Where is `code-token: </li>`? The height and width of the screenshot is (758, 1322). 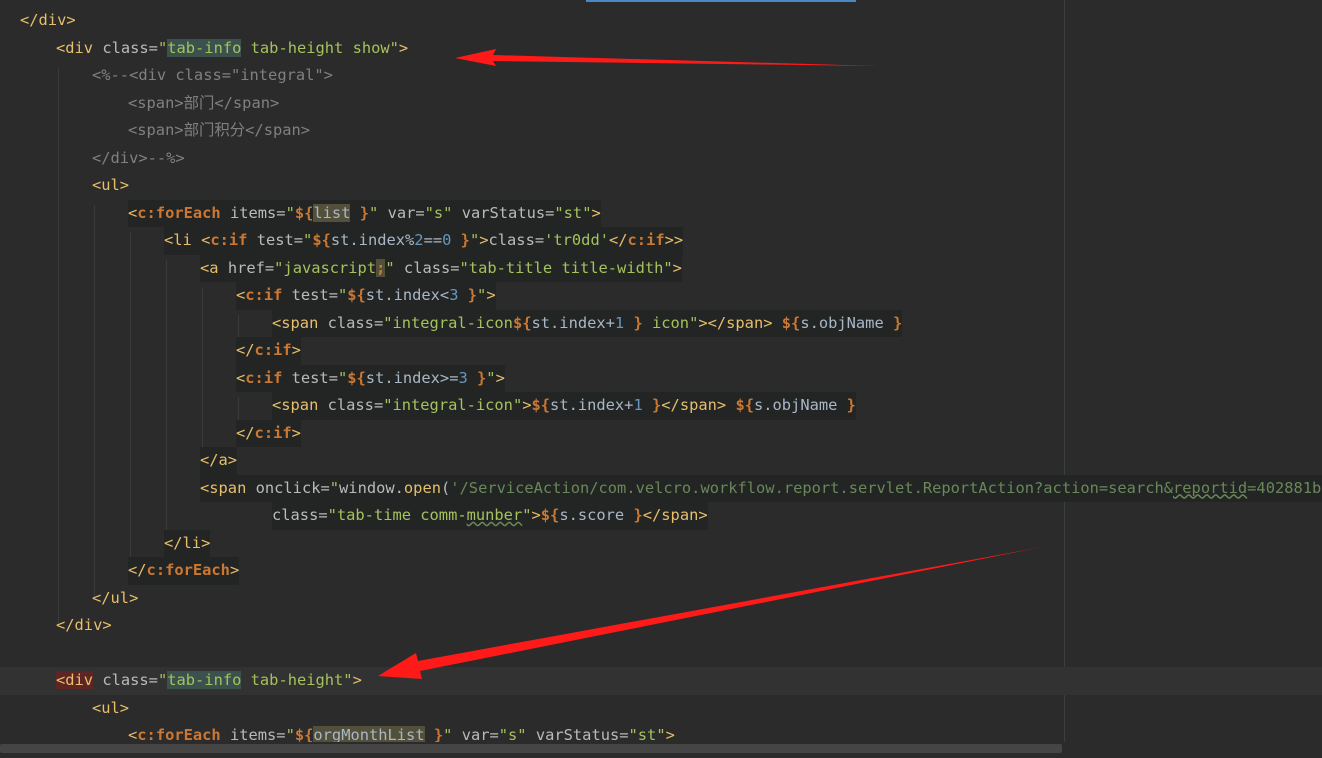
code-token: </li> is located at coordinates (187, 542).